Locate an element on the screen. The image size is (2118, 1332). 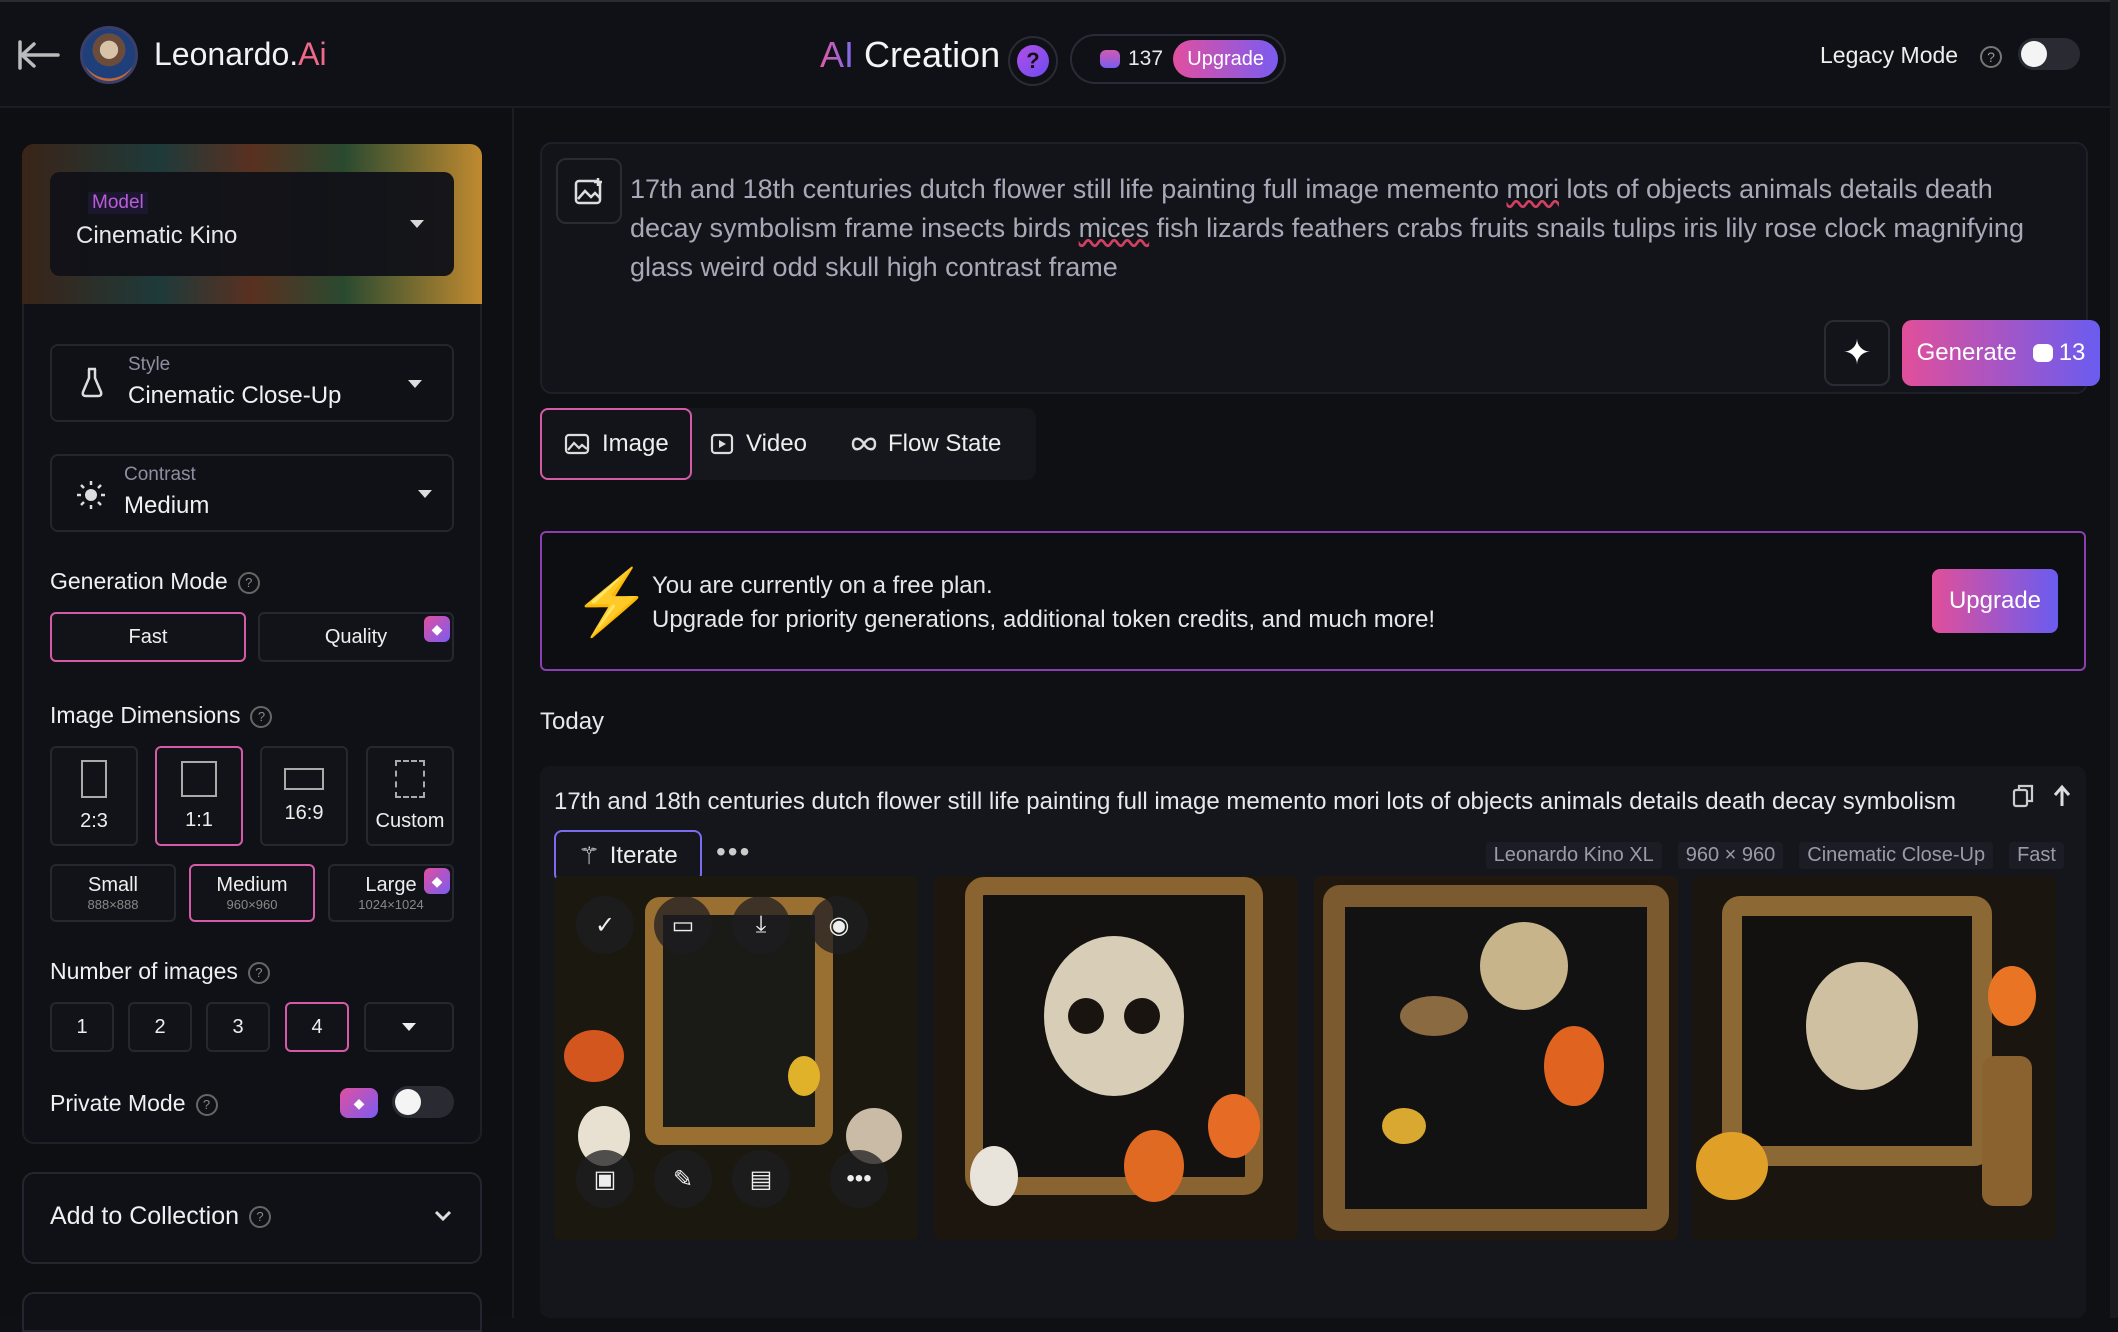
download-icon: ⤓ is located at coordinates (761, 925).